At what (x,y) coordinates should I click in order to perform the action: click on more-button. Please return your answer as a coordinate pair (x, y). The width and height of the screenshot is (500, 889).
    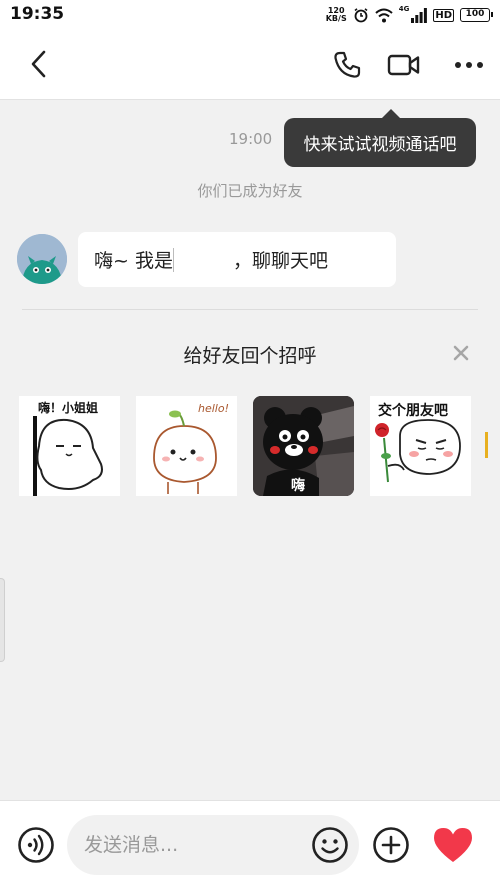
    Looking at the image, I should click on (469, 65).